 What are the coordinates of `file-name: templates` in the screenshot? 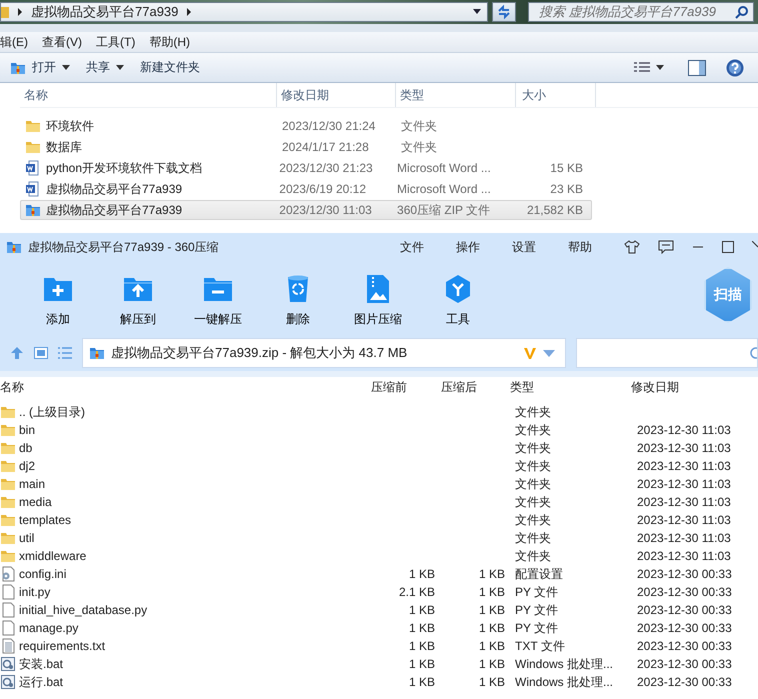 It's located at (45, 520).